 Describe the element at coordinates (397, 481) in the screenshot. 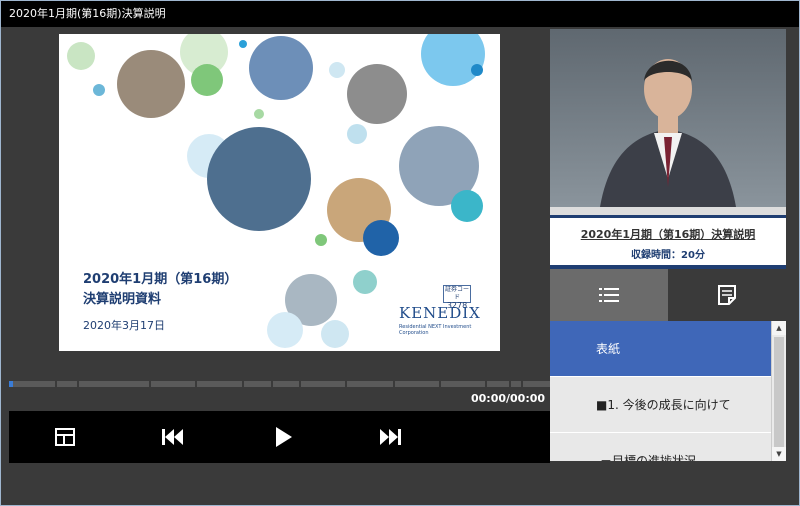

I see `bottom-area` at that location.